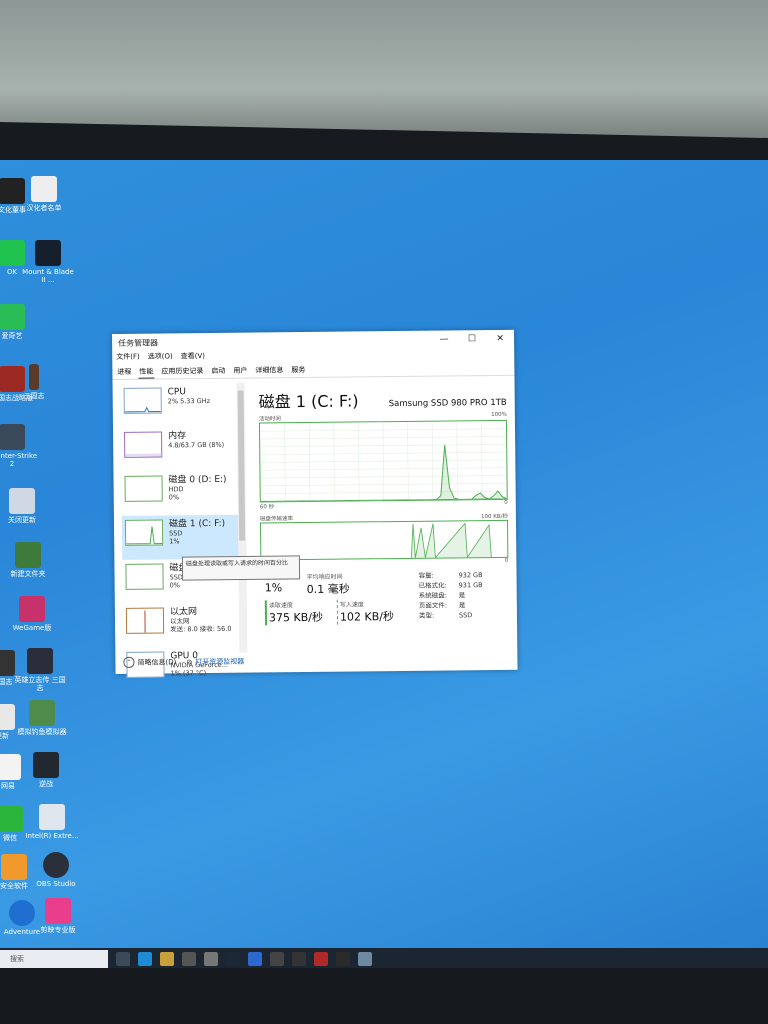  Describe the element at coordinates (506, 502) in the screenshot. I see `graph-x-right: 0` at that location.